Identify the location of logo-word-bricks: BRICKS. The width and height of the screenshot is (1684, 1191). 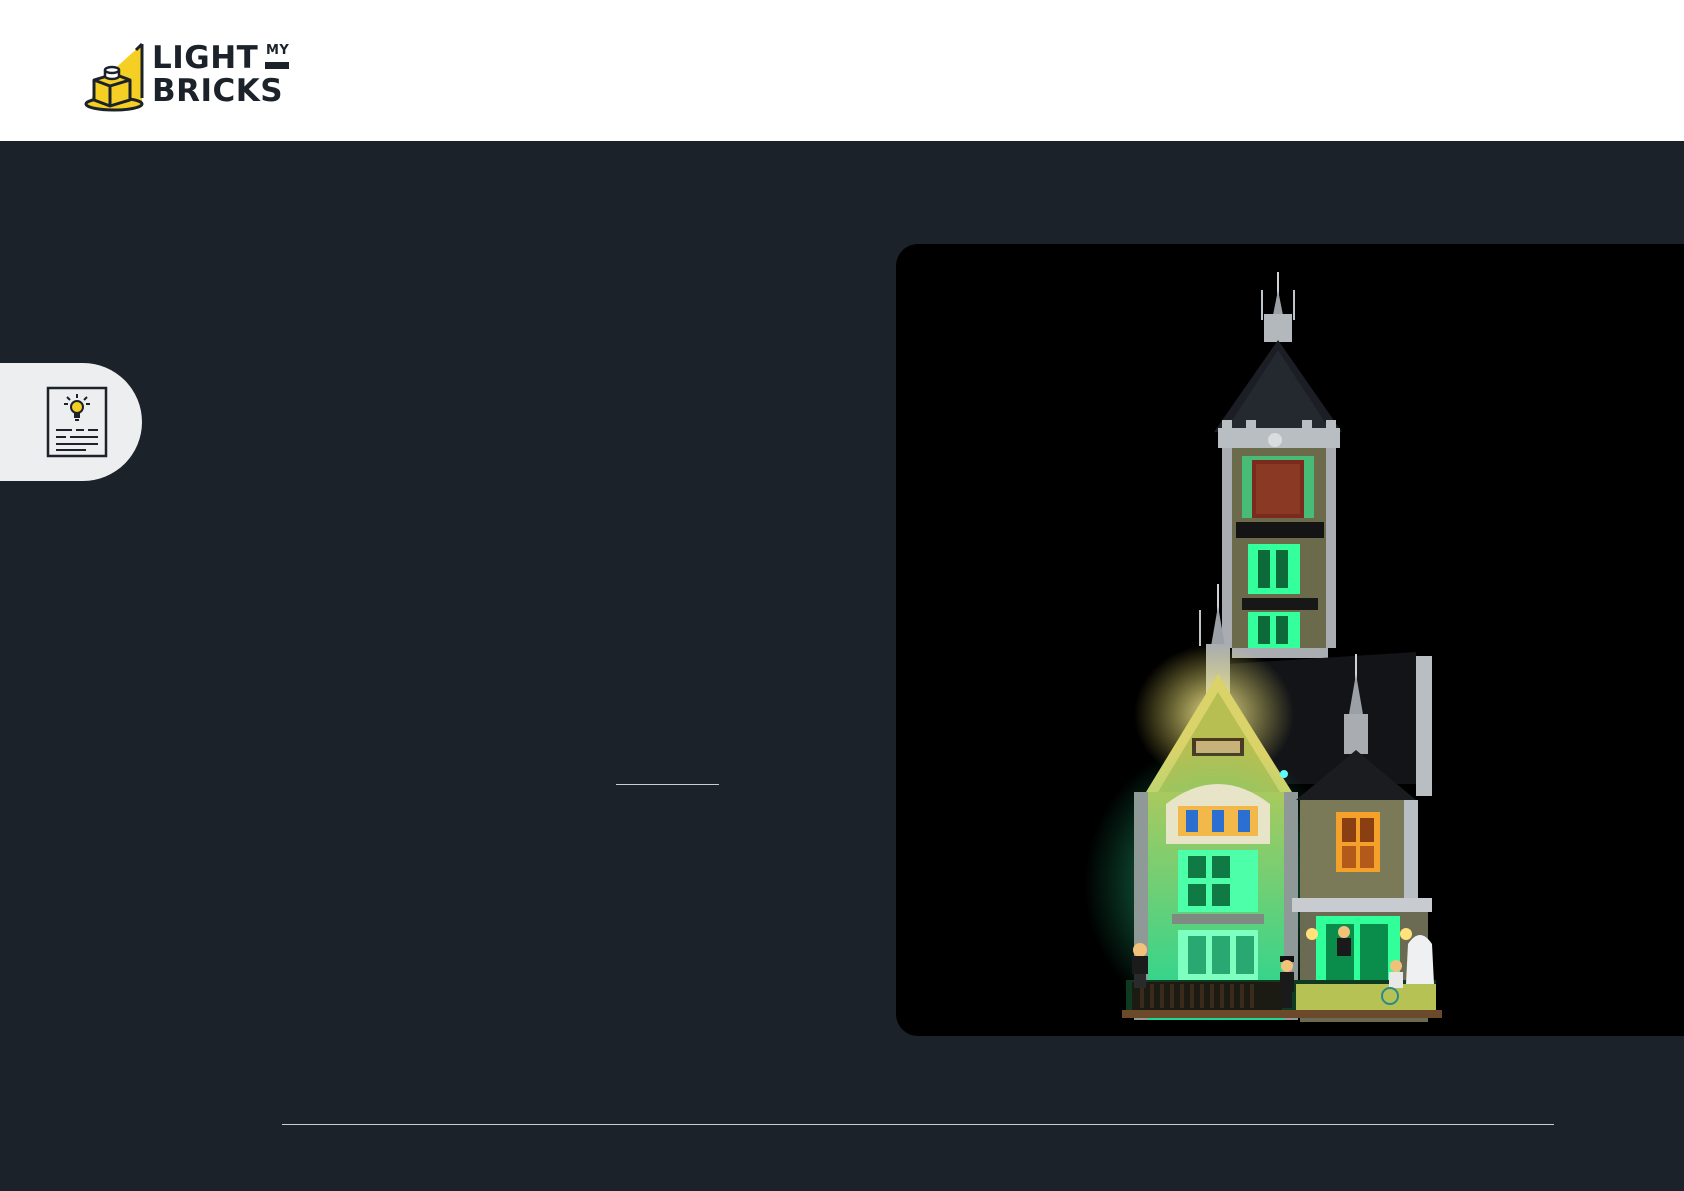
(218, 91).